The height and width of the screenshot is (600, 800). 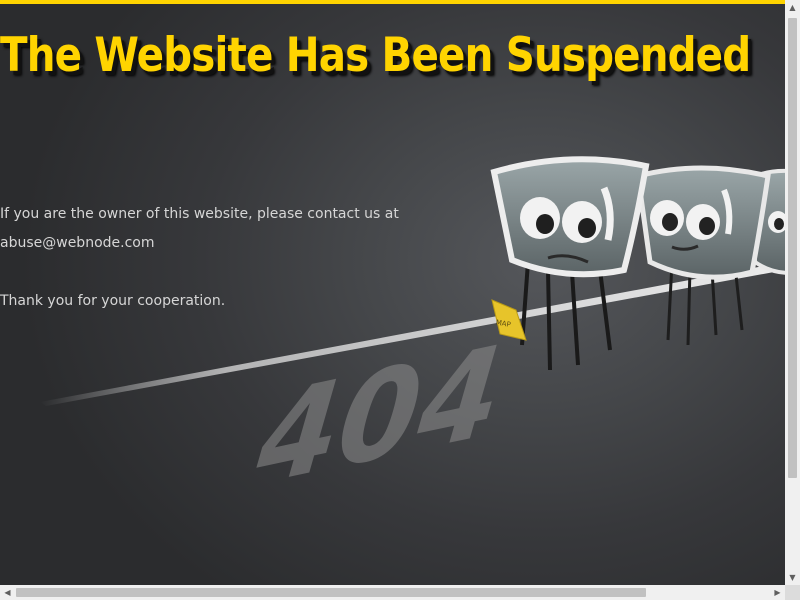 I want to click on vertical-scroll-thumb, so click(x=792, y=248).